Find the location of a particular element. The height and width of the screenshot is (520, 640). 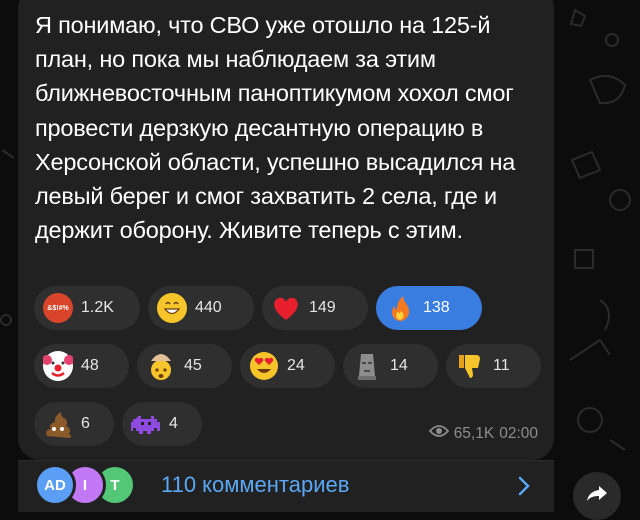

reaction-count: 440 is located at coordinates (208, 307).